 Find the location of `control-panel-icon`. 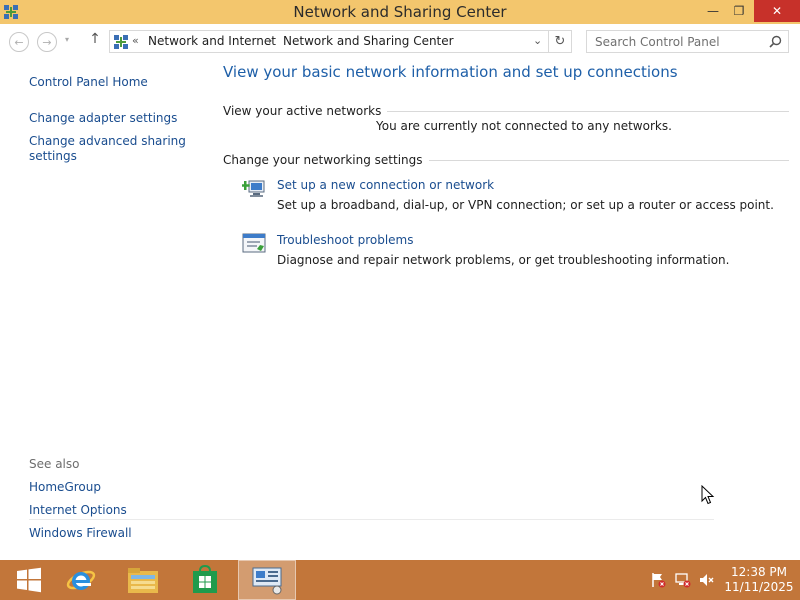

control-panel-icon is located at coordinates (267, 581).